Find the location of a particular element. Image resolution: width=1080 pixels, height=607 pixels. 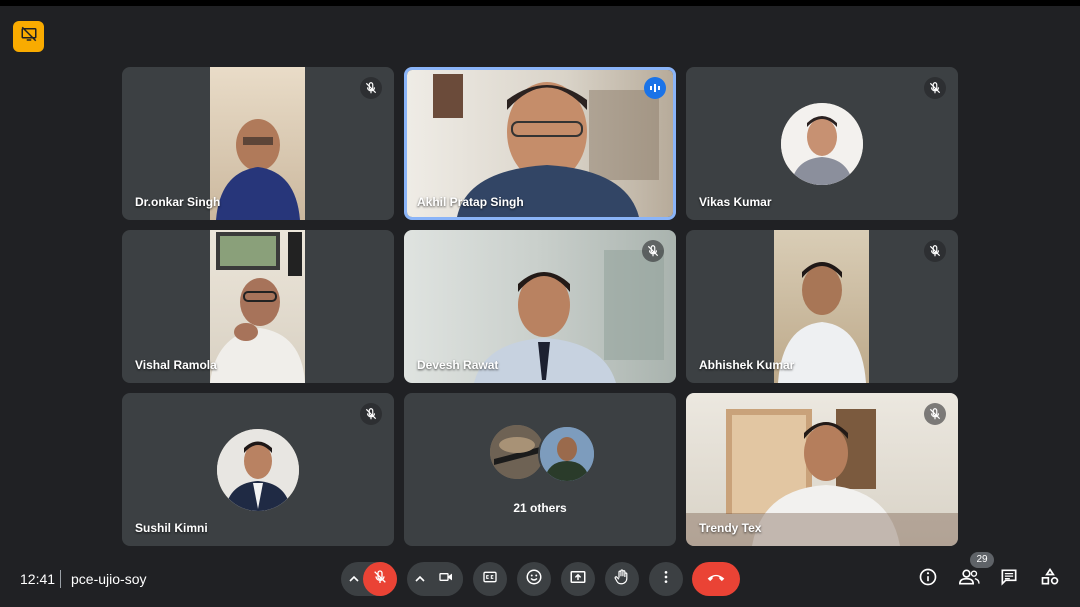

meeting-time: 12:41 is located at coordinates (38, 579).